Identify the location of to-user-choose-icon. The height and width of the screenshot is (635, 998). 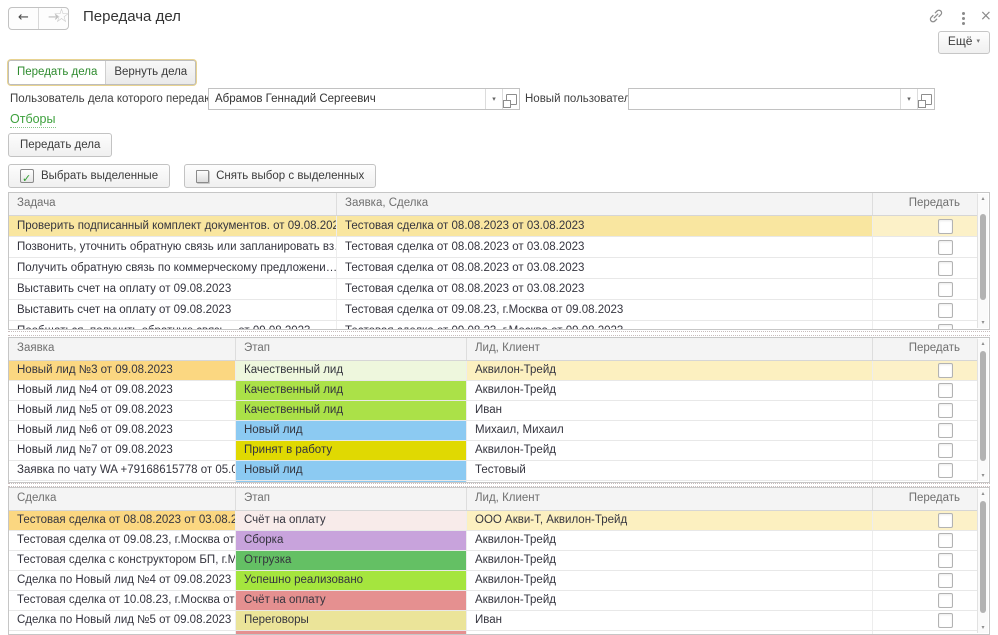
(925, 99).